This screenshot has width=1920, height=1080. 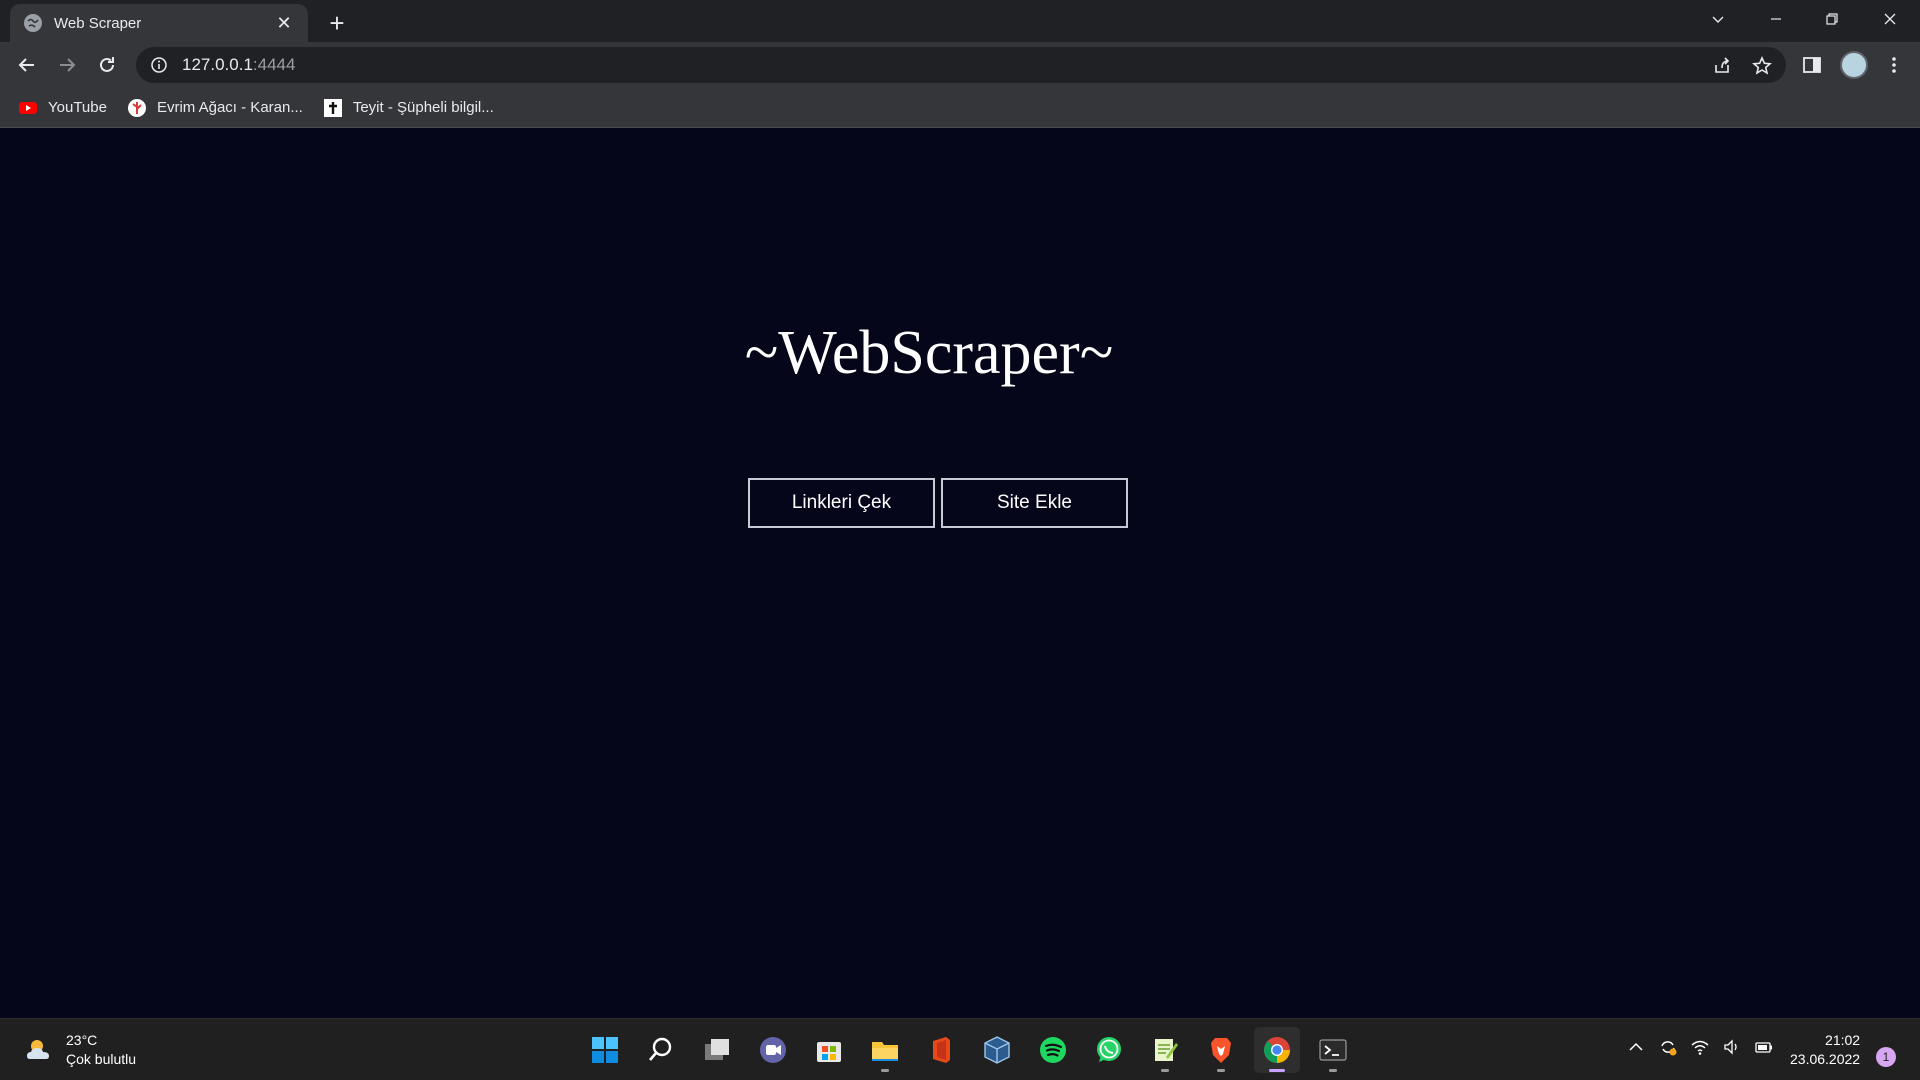 What do you see at coordinates (1854, 65) in the screenshot?
I see `profile-avatar` at bounding box center [1854, 65].